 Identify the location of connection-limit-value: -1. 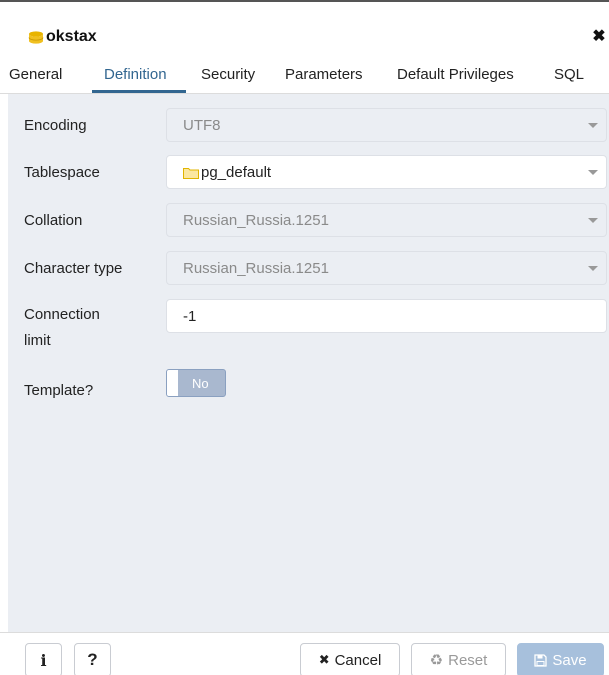
(190, 316).